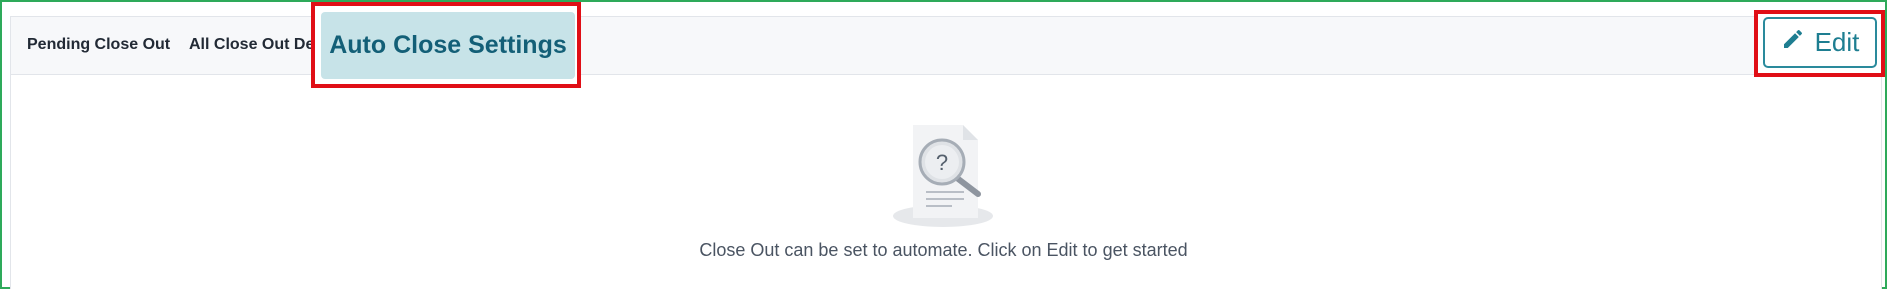 Image resolution: width=1887 pixels, height=289 pixels. I want to click on document-search-icon: ?, so click(943, 175).